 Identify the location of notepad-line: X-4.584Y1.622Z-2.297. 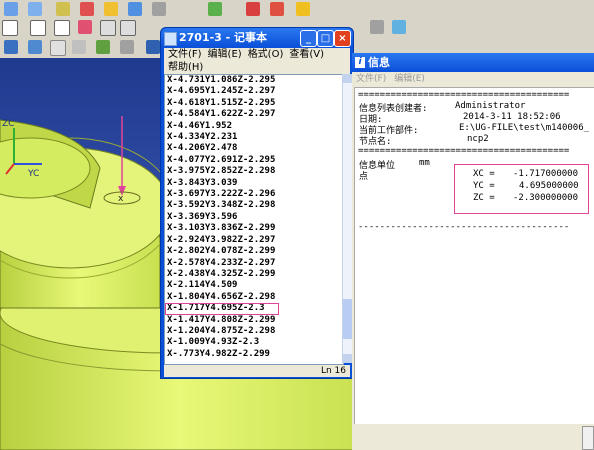
(254, 114).